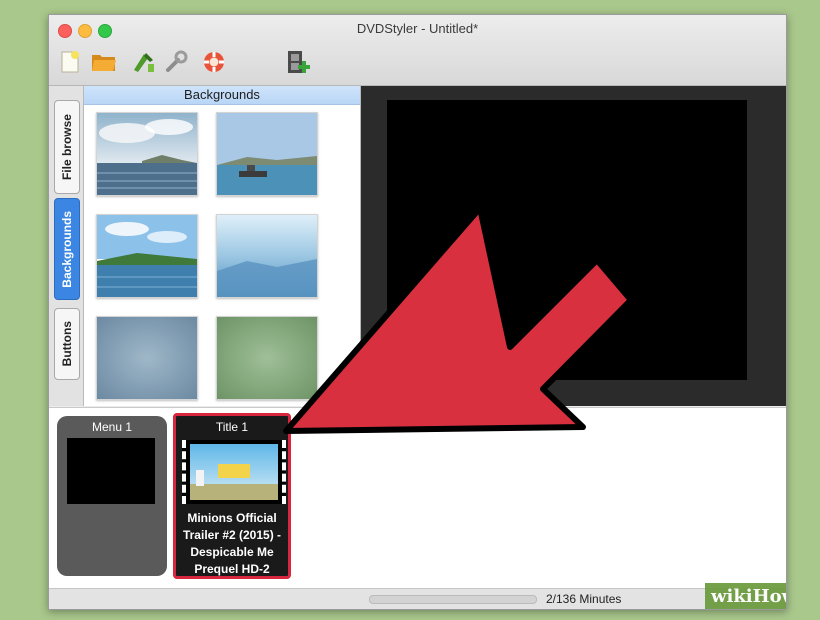  Describe the element at coordinates (144, 62) in the screenshot. I see `burn-dvd-icon` at that location.